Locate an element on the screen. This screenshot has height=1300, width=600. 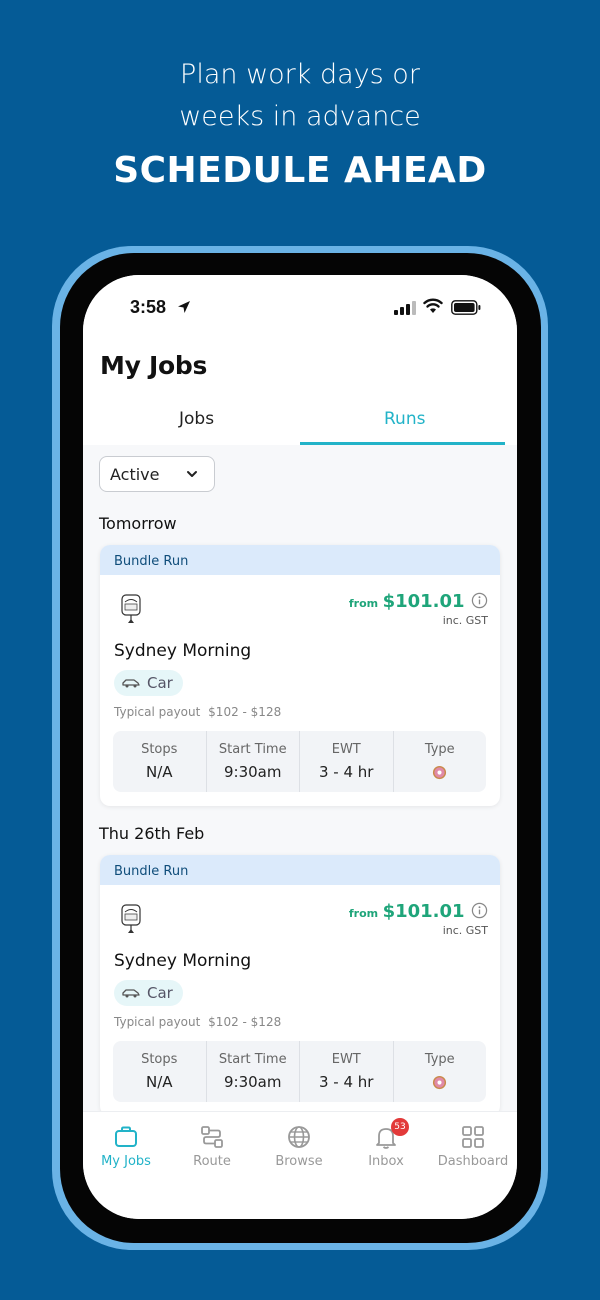
page-title: My Jobs is located at coordinates (154, 365).